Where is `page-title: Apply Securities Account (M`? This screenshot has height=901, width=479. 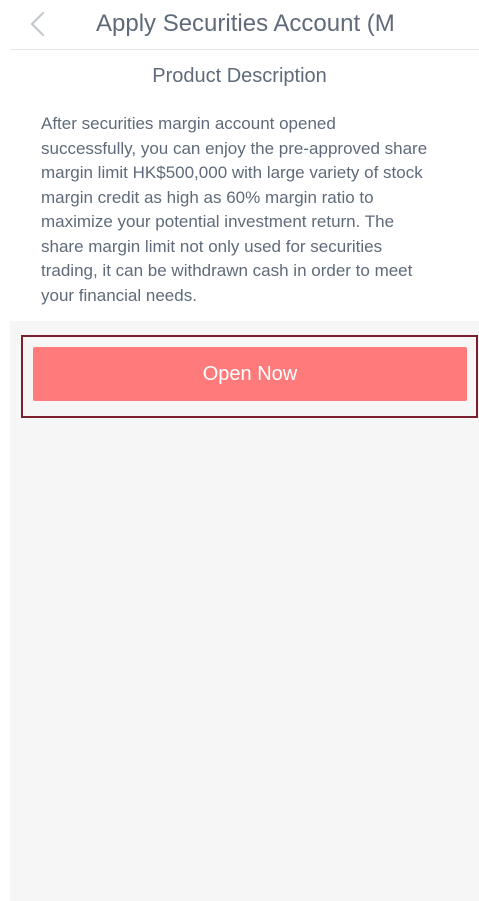
page-title: Apply Securities Account (M is located at coordinates (245, 23).